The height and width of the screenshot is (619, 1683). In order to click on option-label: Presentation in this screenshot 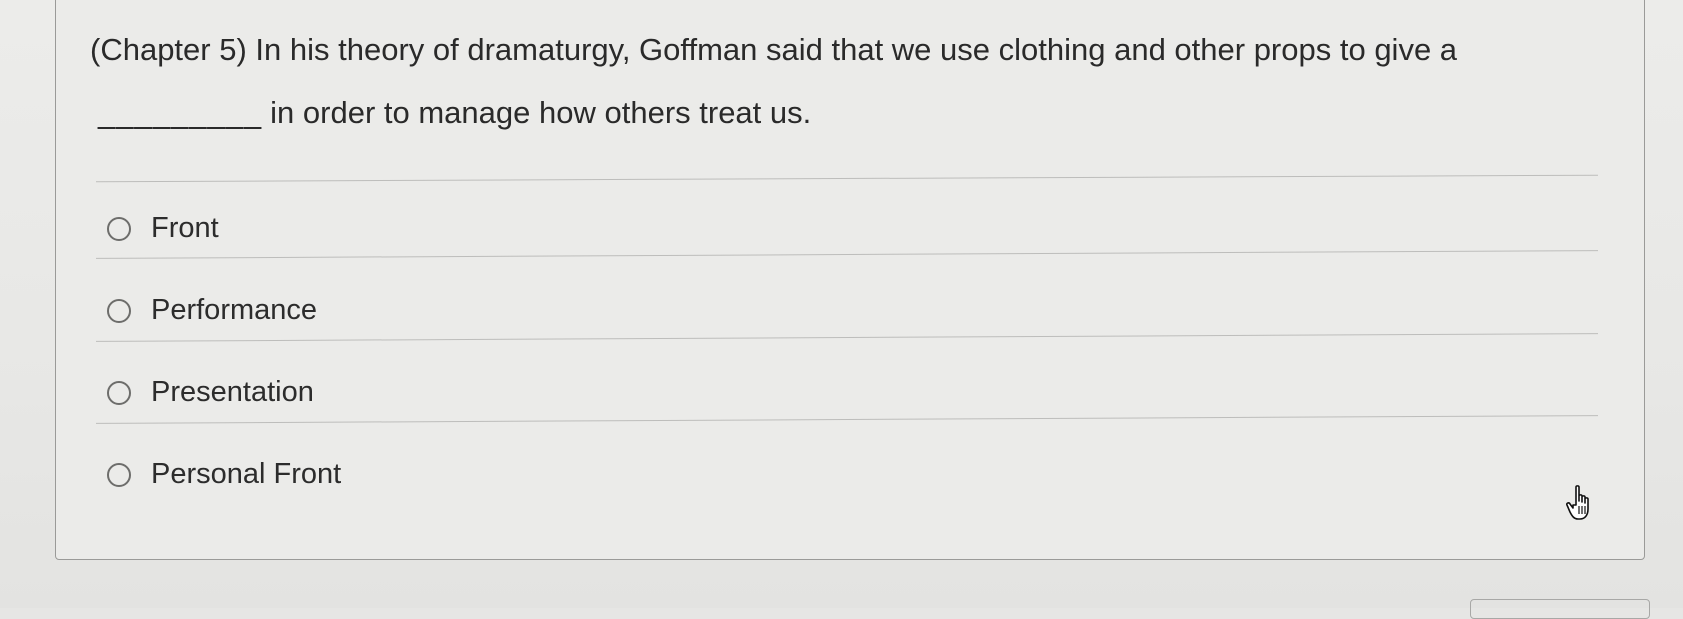, I will do `click(232, 392)`.